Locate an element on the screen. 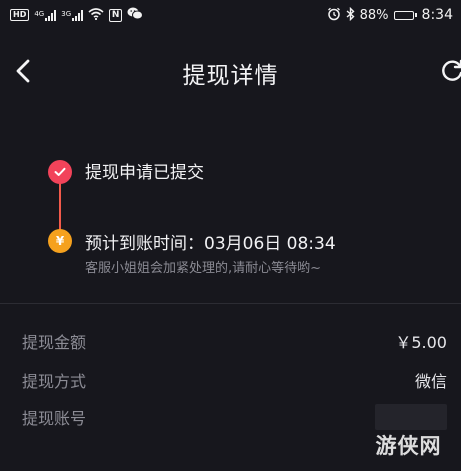 The width and height of the screenshot is (461, 471). step-submitted-title: 提现申请已提交 is located at coordinates (144, 173).